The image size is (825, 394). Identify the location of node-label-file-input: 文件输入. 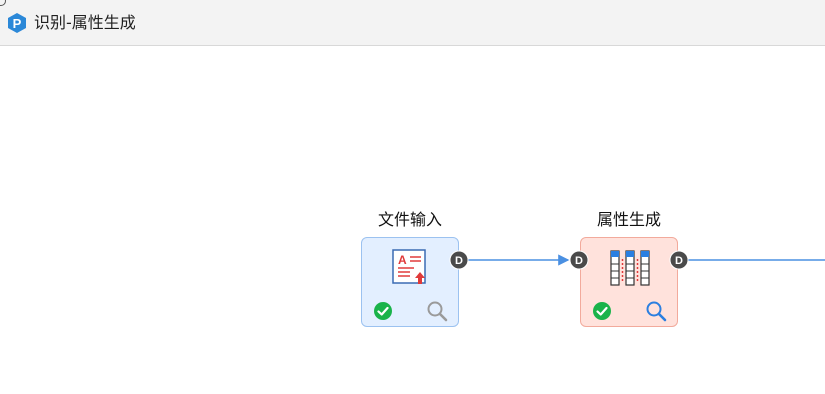
(409, 219).